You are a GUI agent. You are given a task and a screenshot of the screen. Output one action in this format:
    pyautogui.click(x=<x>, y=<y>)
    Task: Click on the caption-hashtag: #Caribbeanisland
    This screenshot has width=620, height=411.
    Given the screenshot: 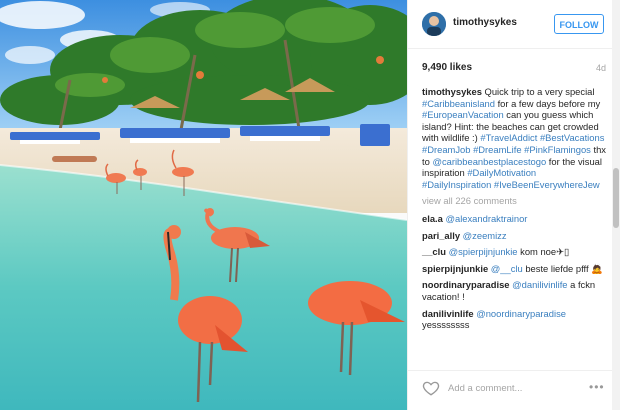 What is the action you would take?
    pyautogui.click(x=458, y=103)
    